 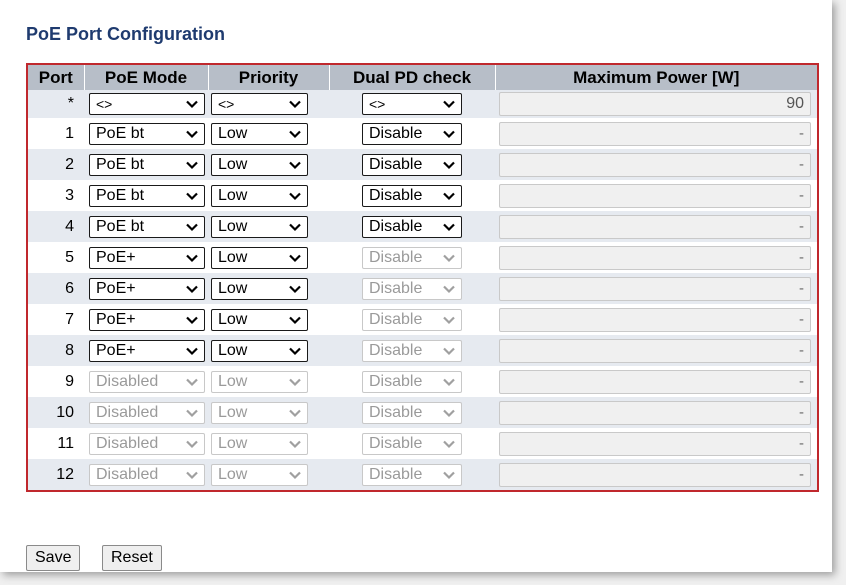 What do you see at coordinates (55, 195) in the screenshot?
I see `port-cell: 3` at bounding box center [55, 195].